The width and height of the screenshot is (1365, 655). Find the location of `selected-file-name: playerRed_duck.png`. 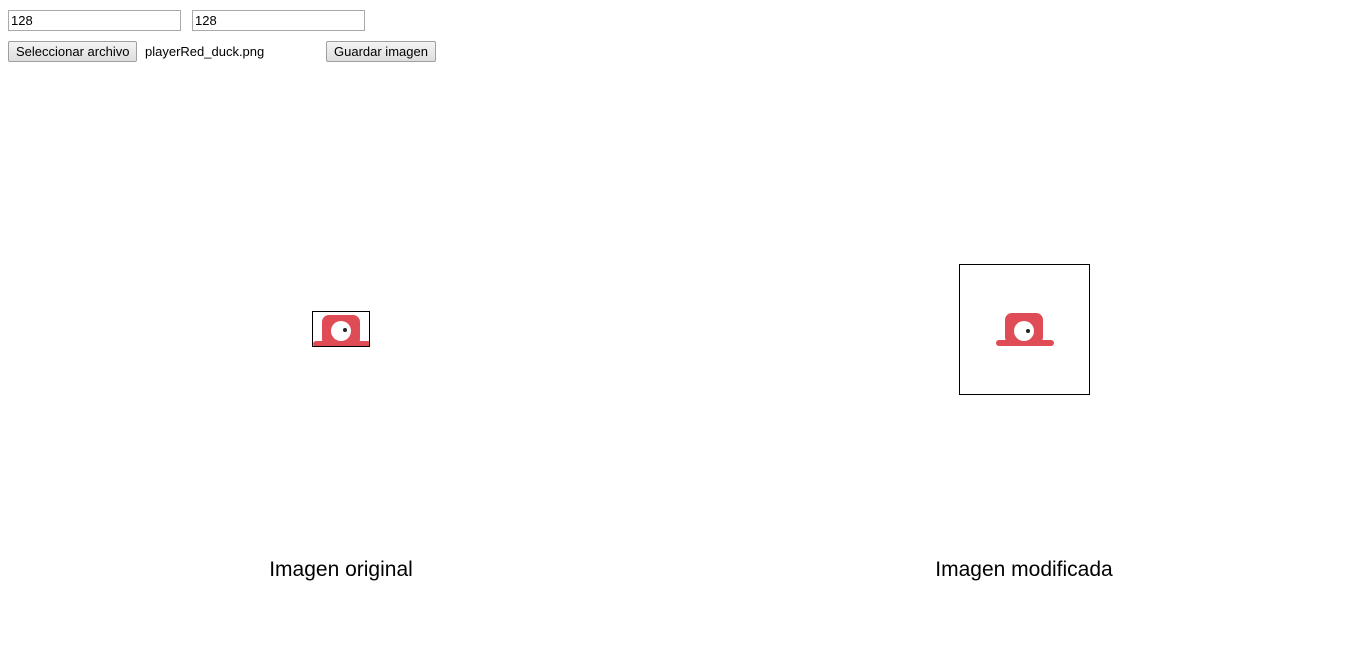

selected-file-name: playerRed_duck.png is located at coordinates (205, 51).